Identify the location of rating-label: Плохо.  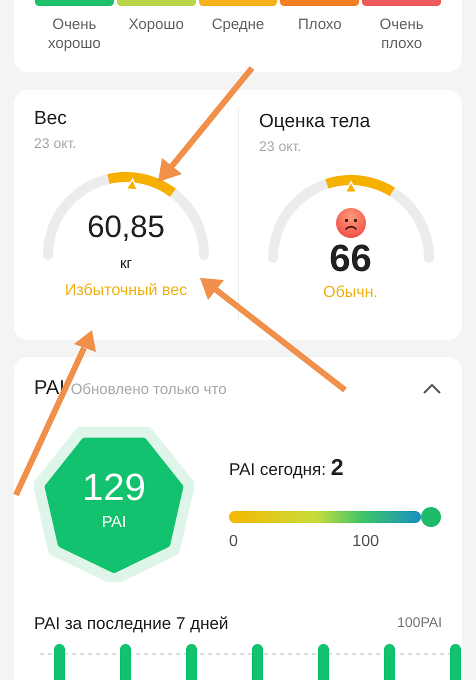
(320, 24).